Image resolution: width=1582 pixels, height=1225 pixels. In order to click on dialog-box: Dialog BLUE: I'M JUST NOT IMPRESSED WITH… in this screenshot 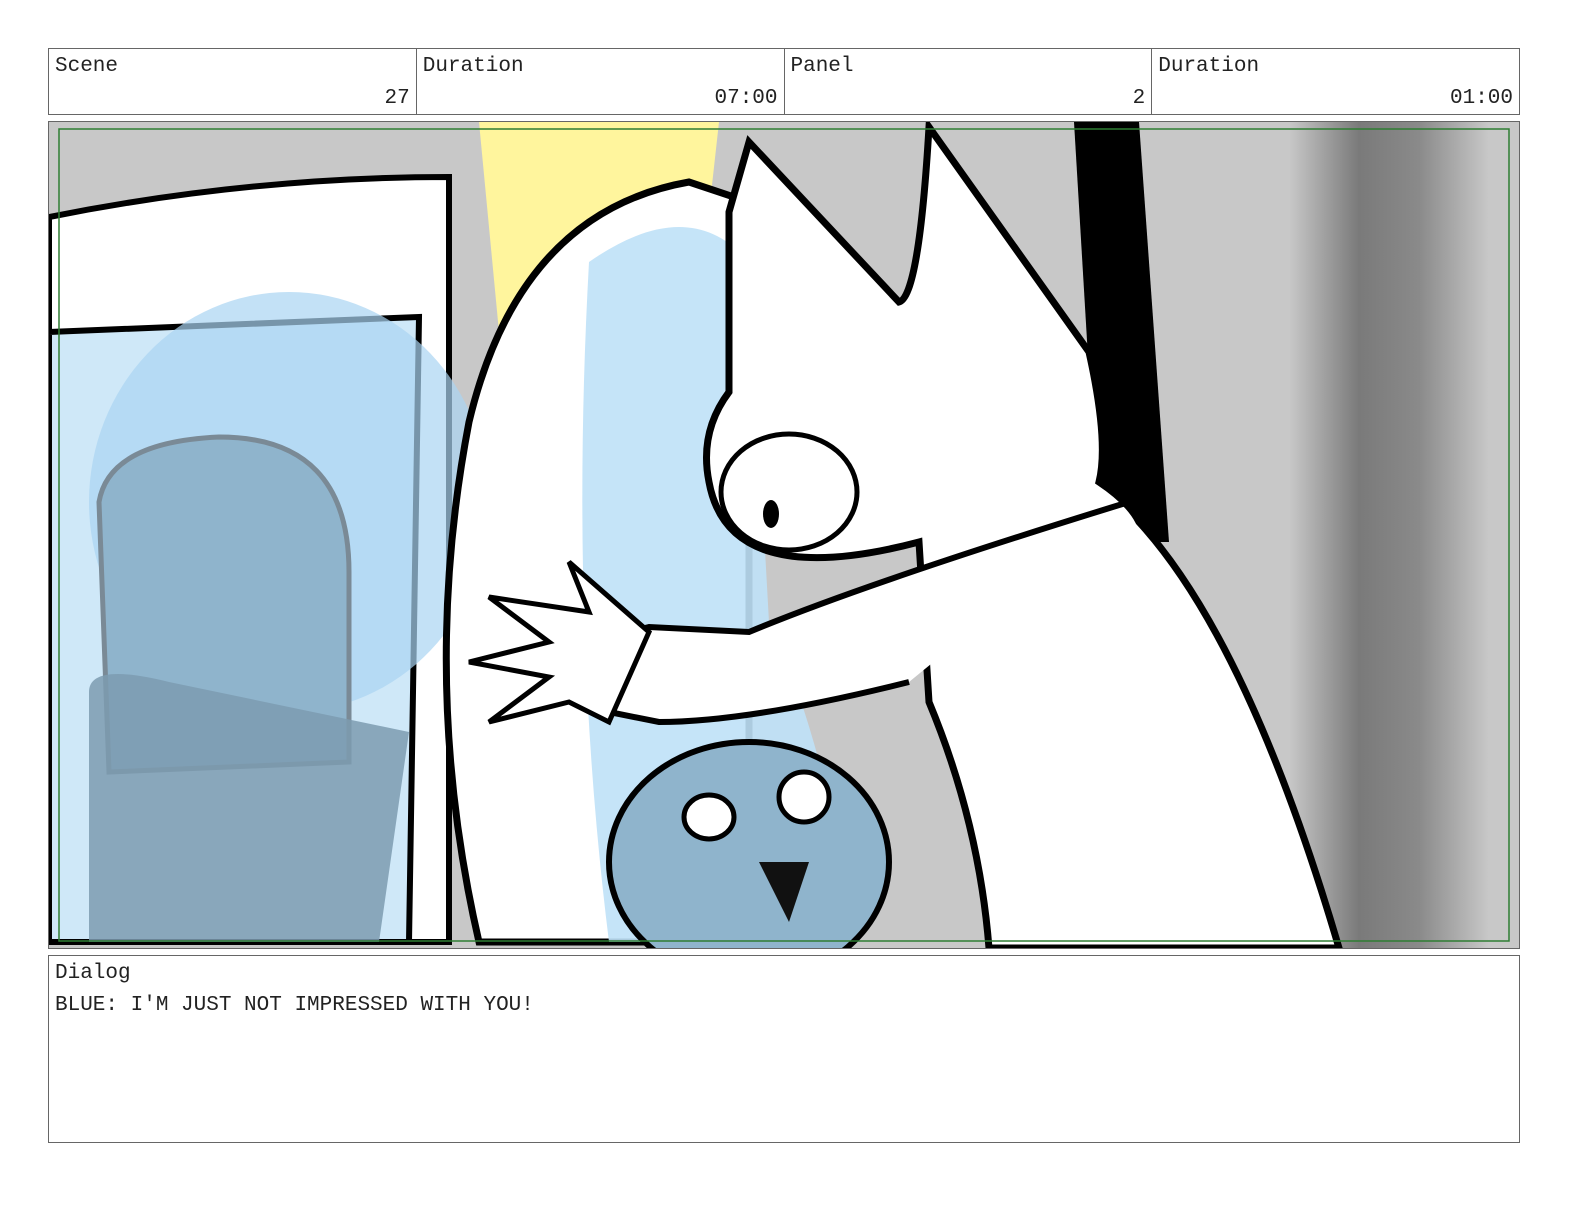, I will do `click(784, 1049)`.